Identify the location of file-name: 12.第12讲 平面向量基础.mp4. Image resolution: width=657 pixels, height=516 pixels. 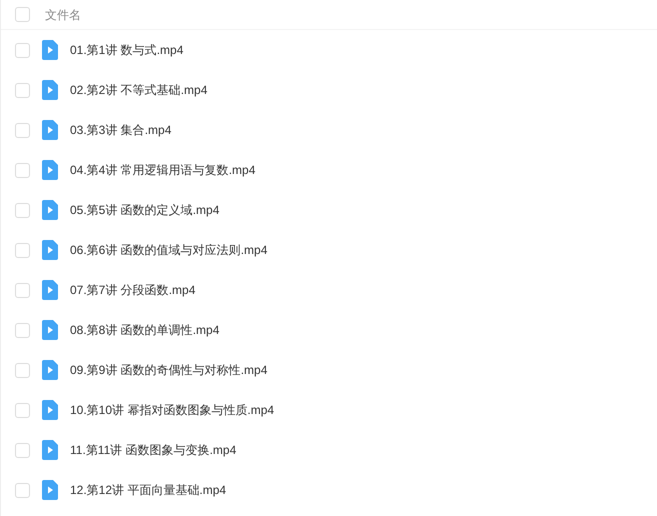
(148, 490).